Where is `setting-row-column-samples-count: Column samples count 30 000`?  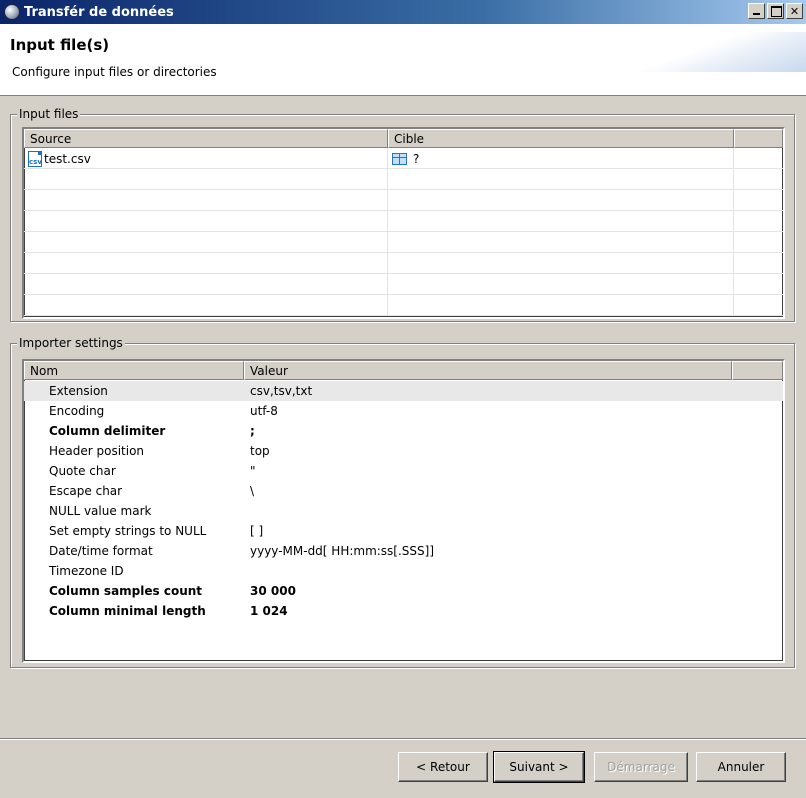
setting-row-column-samples-count: Column samples count 30 000 is located at coordinates (403, 591).